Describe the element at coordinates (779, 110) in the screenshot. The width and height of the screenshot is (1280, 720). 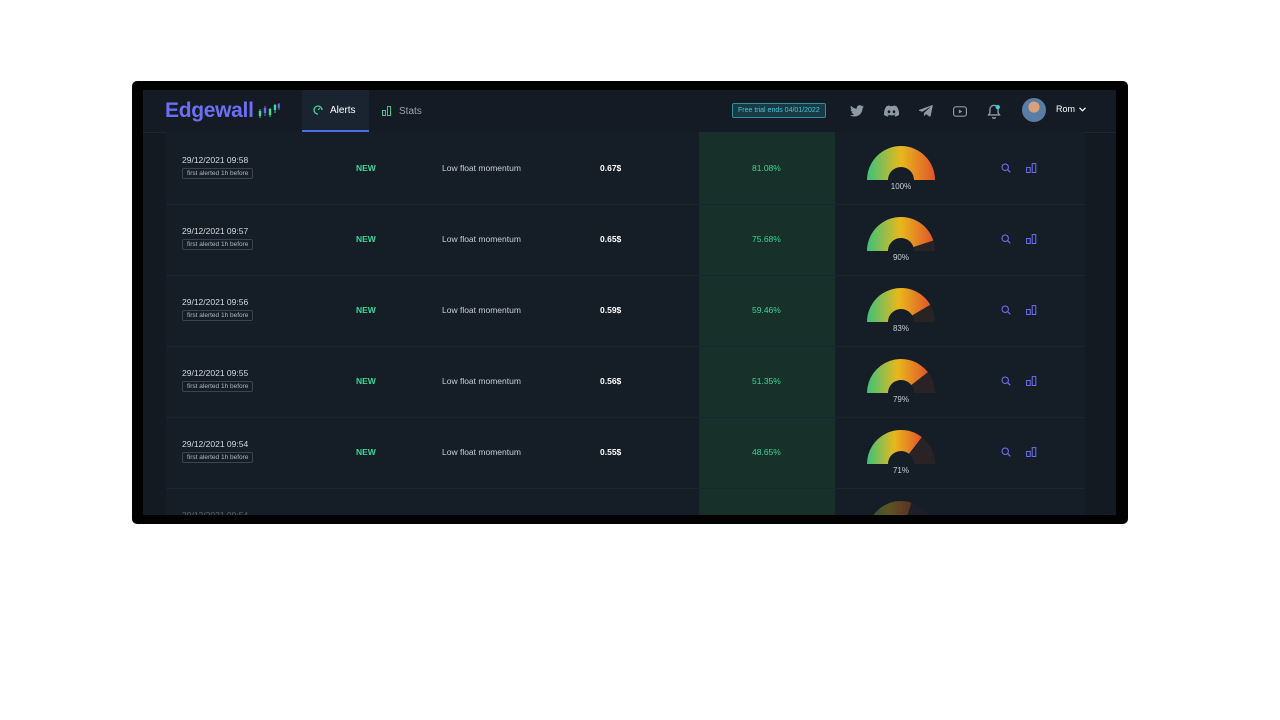
I see `trial-badge: Free trial ends 04/01/2022` at that location.